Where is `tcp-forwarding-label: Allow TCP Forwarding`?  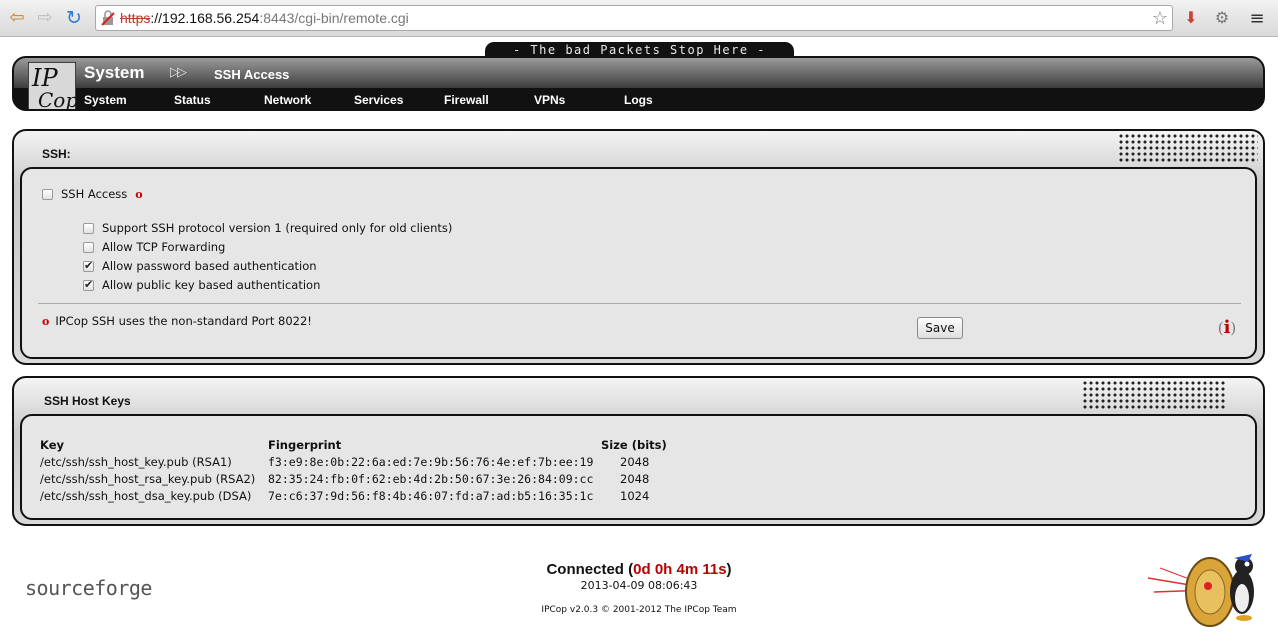 tcp-forwarding-label: Allow TCP Forwarding is located at coordinates (164, 247).